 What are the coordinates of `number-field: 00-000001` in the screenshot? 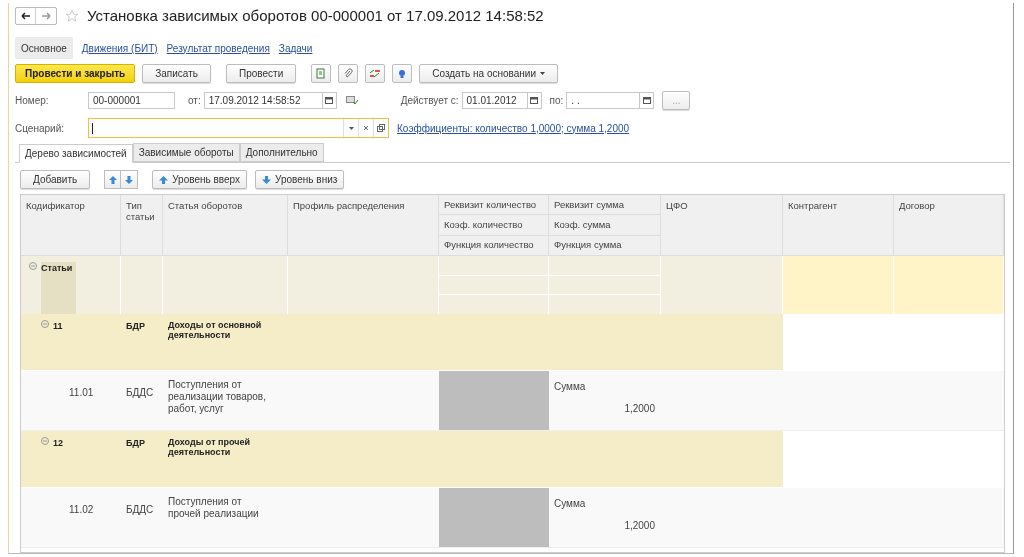 It's located at (131, 100).